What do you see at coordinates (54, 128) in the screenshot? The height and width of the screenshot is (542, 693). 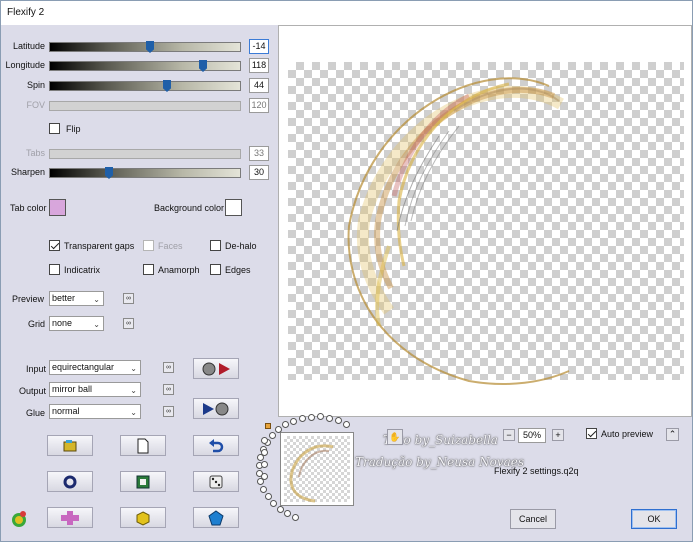 I see `flip-checkbox` at bounding box center [54, 128].